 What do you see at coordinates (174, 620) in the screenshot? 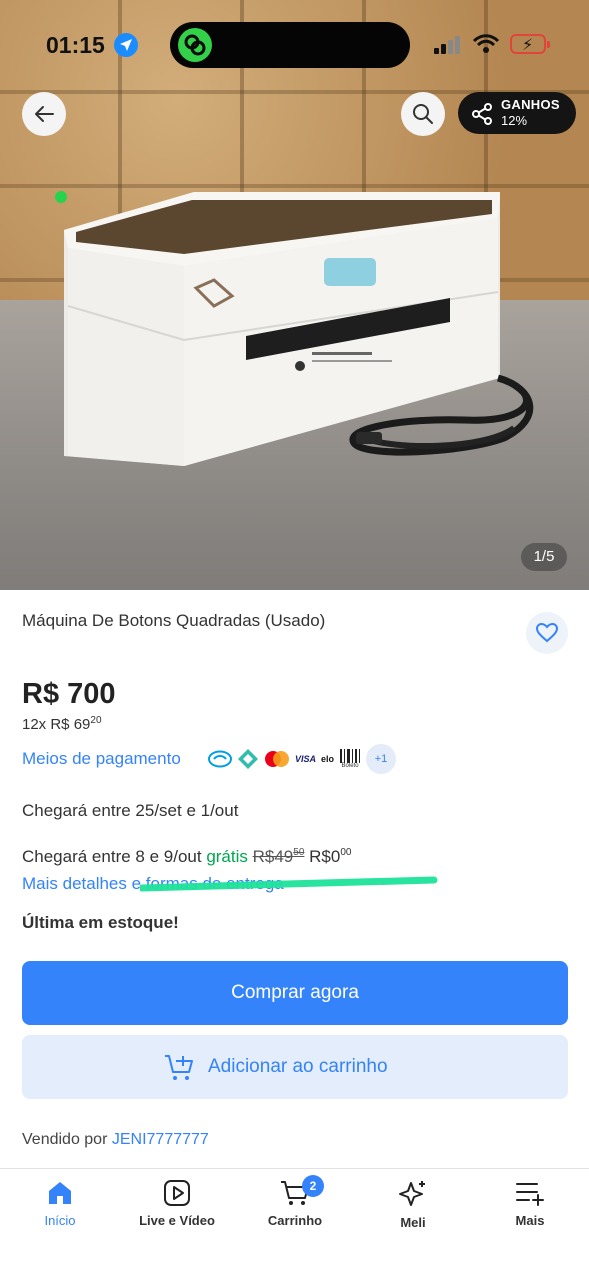
I see `product-title: Máquina De Botons Quadradas (Usado)` at bounding box center [174, 620].